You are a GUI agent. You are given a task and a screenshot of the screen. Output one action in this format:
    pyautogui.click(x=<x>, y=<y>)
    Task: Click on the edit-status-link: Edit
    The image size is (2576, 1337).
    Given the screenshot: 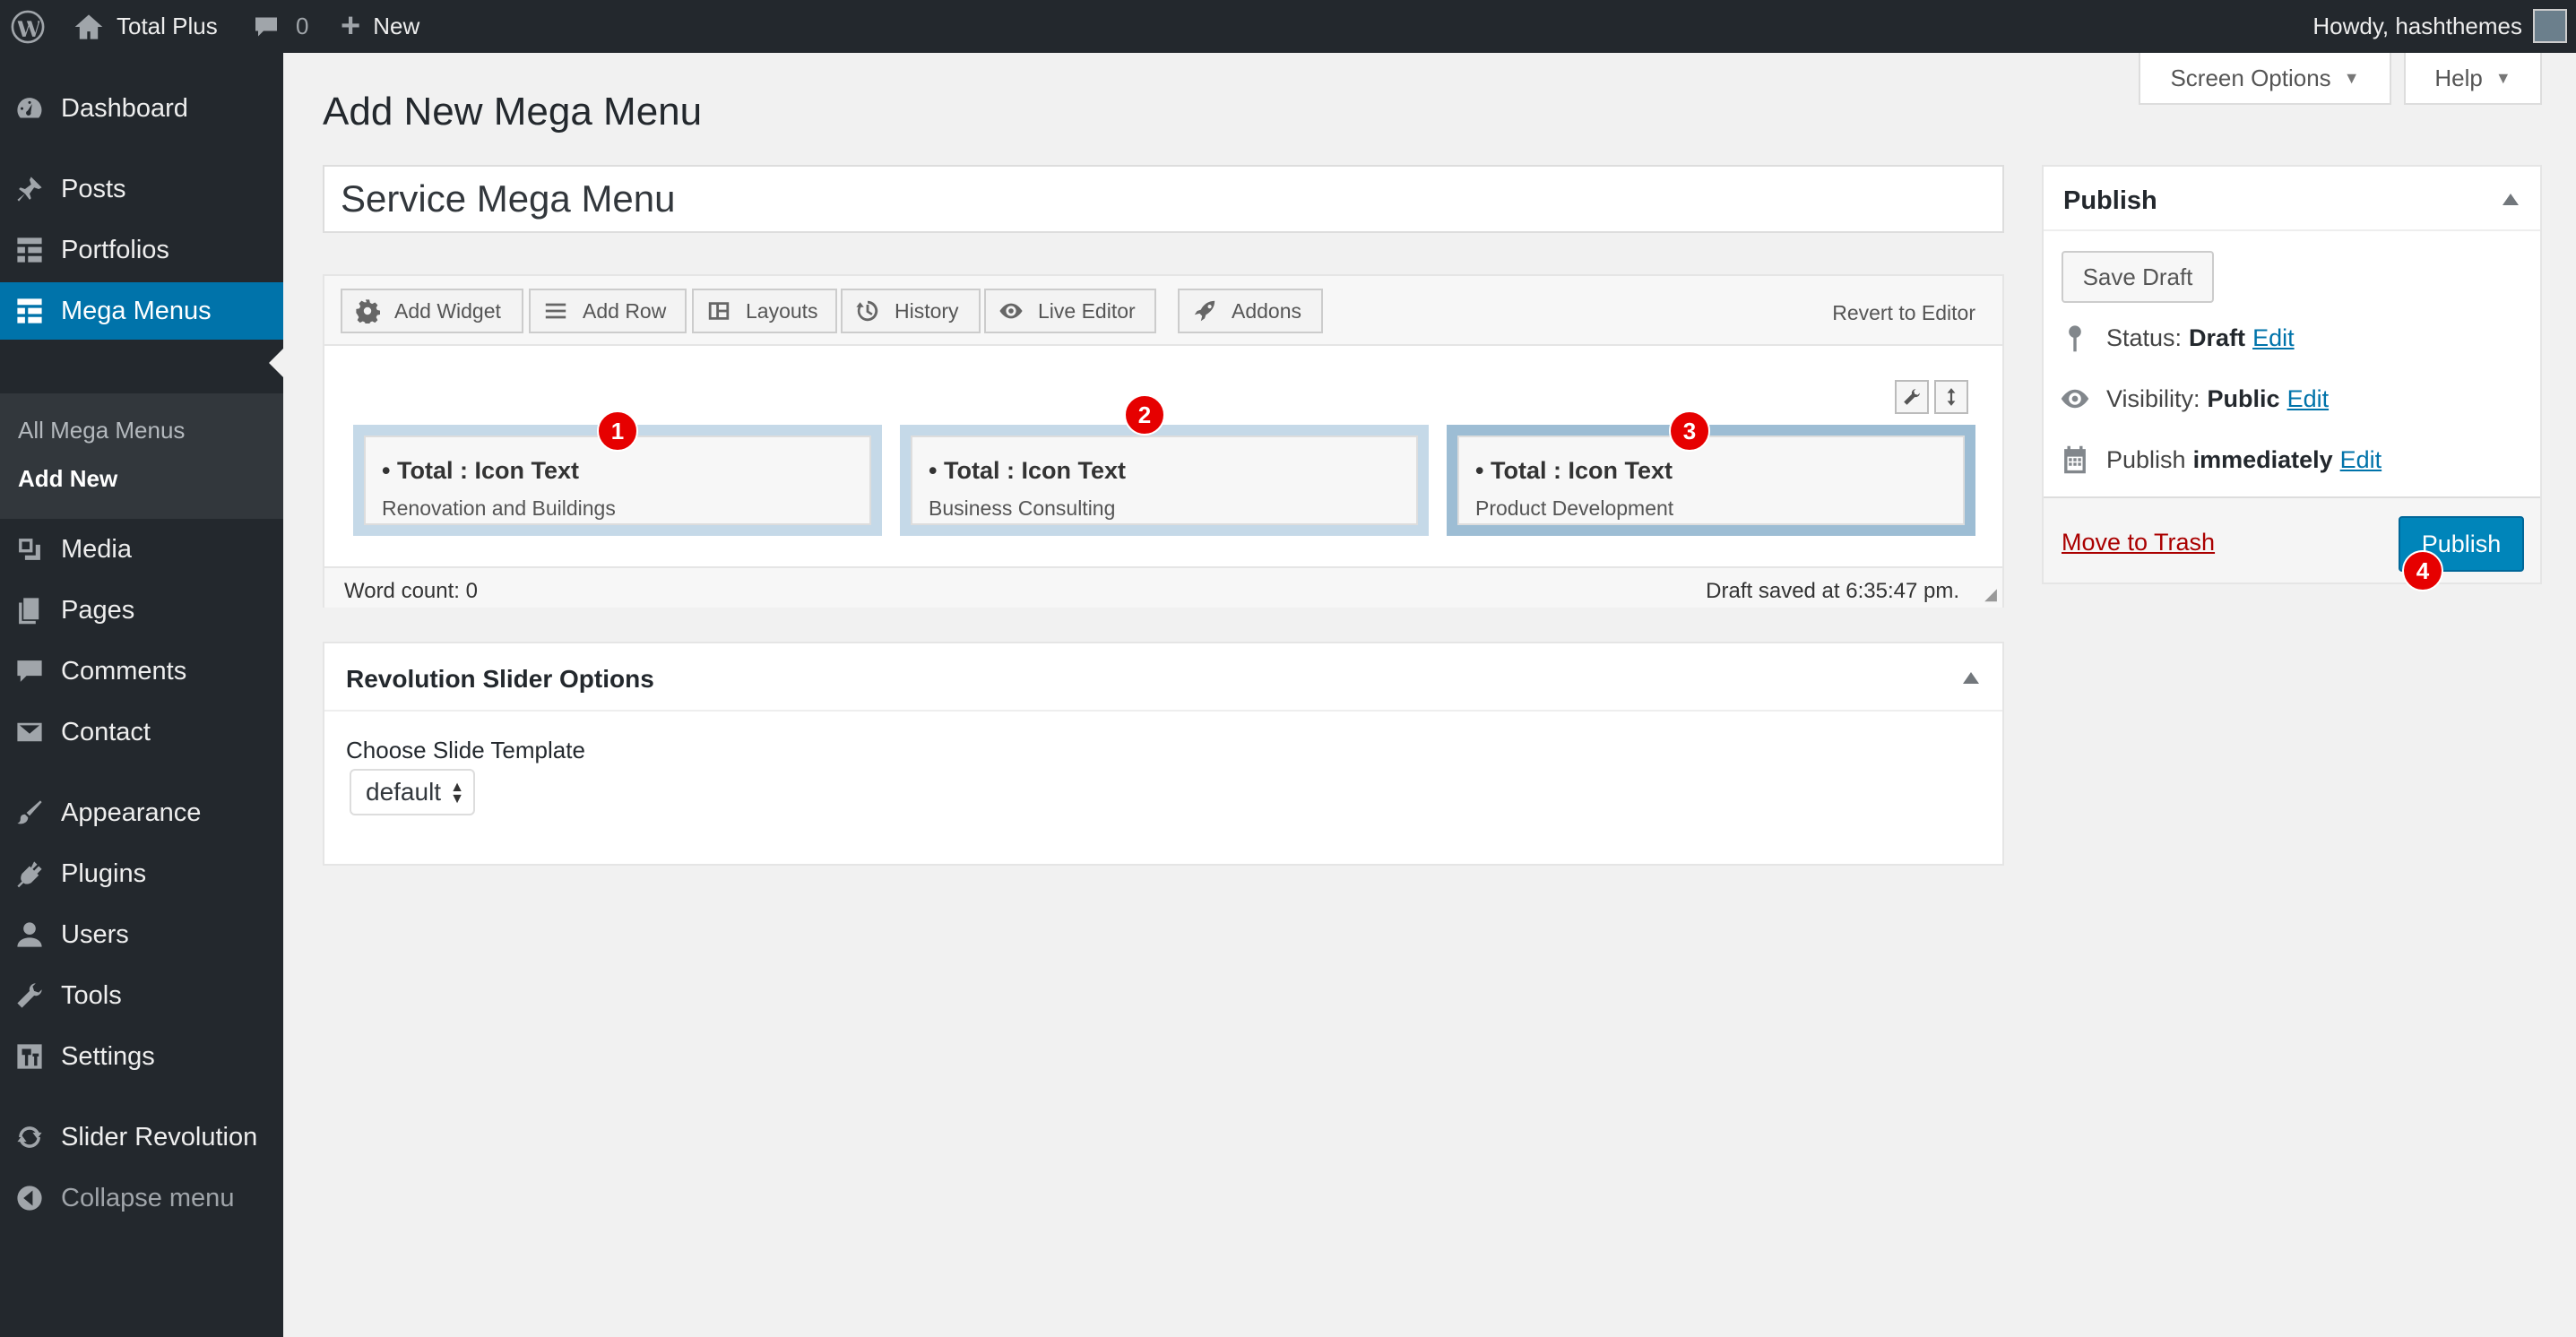 What is the action you would take?
    pyautogui.click(x=2273, y=338)
    